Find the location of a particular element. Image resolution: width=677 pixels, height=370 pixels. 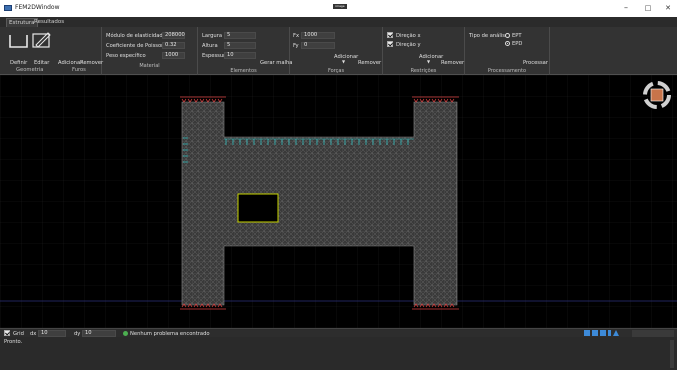

height-field: 5 is located at coordinates (240, 45).